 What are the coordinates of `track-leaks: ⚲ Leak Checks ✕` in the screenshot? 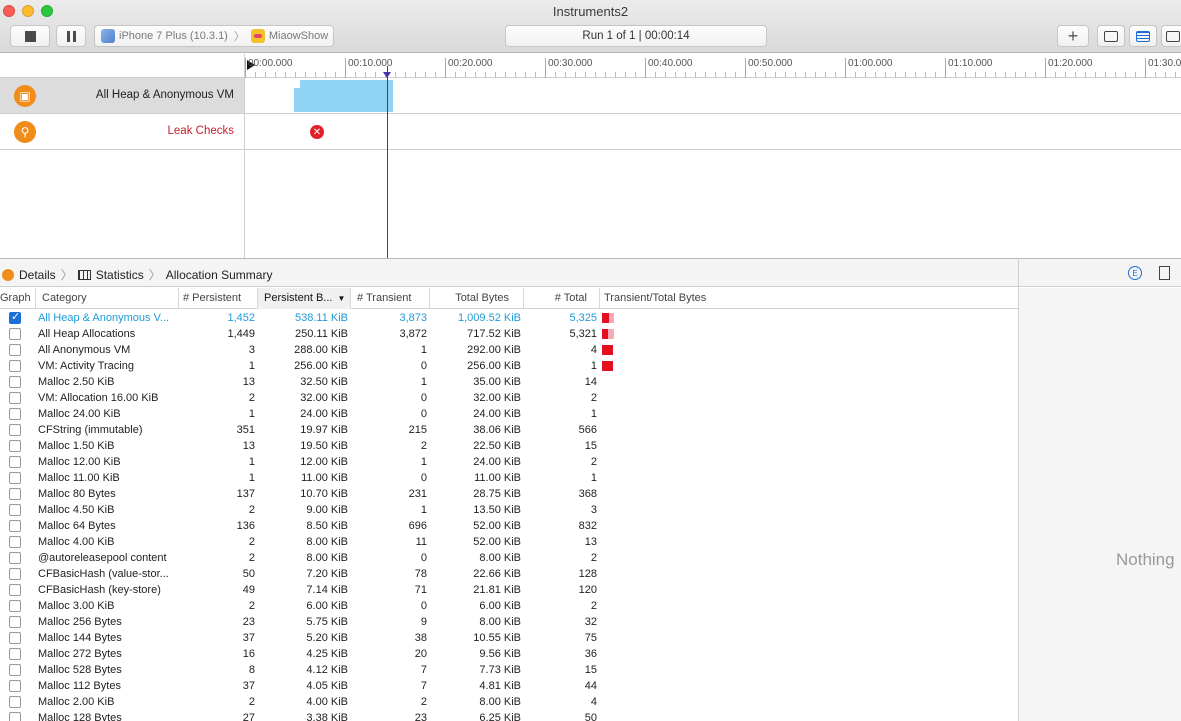 It's located at (590, 132).